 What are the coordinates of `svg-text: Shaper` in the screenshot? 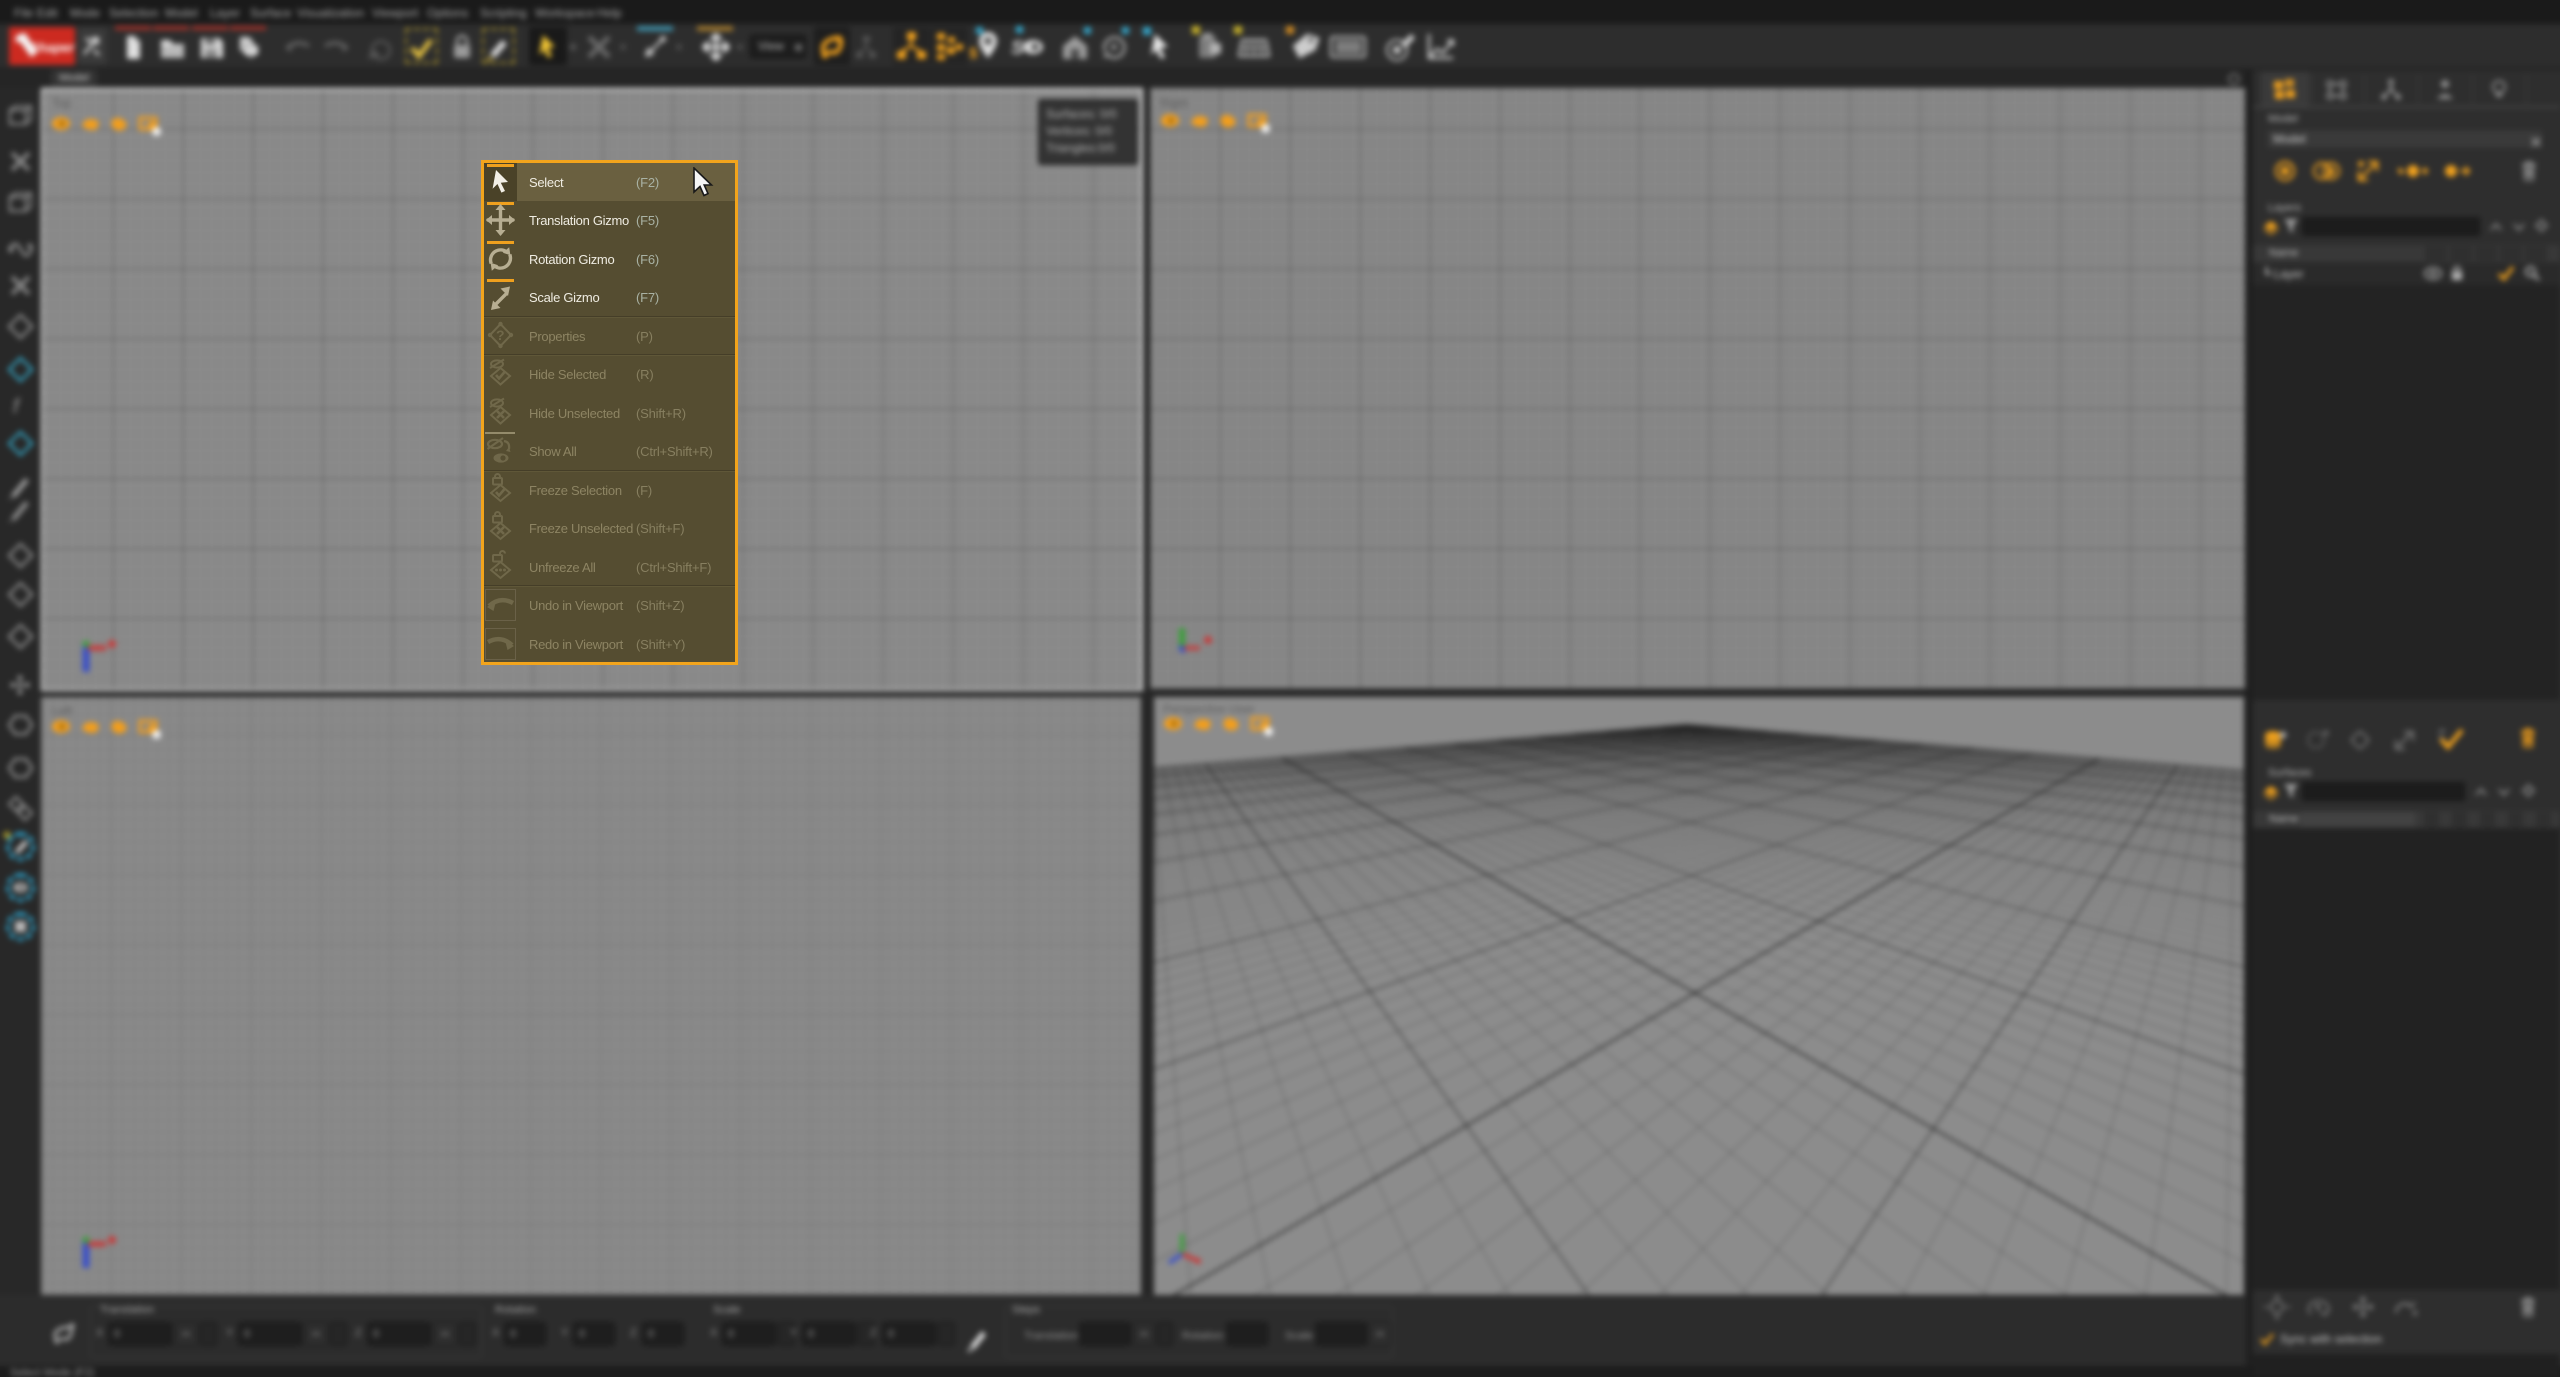 It's located at (52, 47).